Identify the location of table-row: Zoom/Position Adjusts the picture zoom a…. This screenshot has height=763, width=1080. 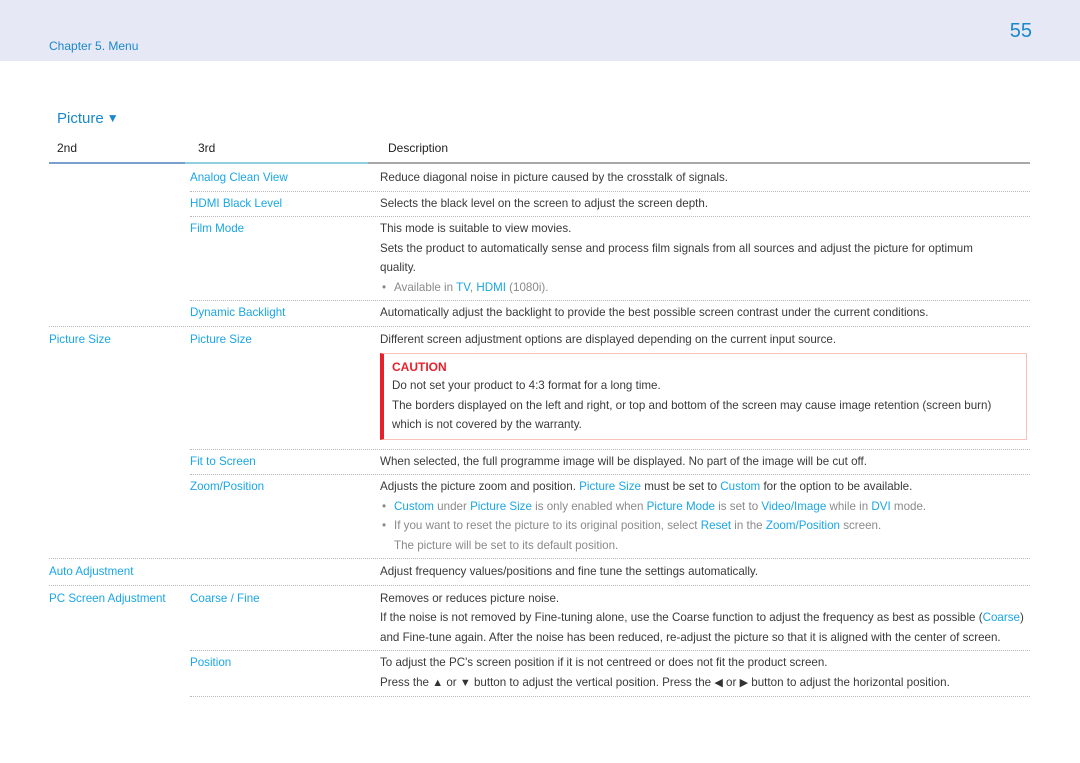
(539, 516).